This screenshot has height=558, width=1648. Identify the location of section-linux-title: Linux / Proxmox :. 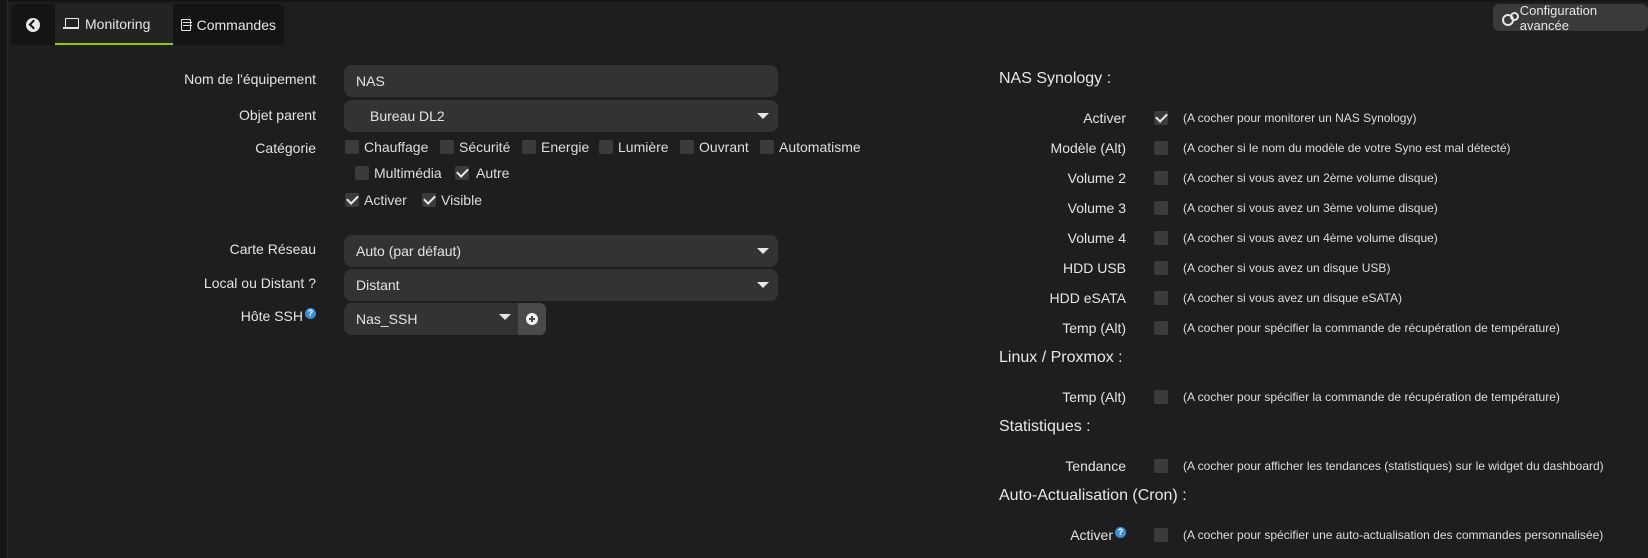
(1061, 357).